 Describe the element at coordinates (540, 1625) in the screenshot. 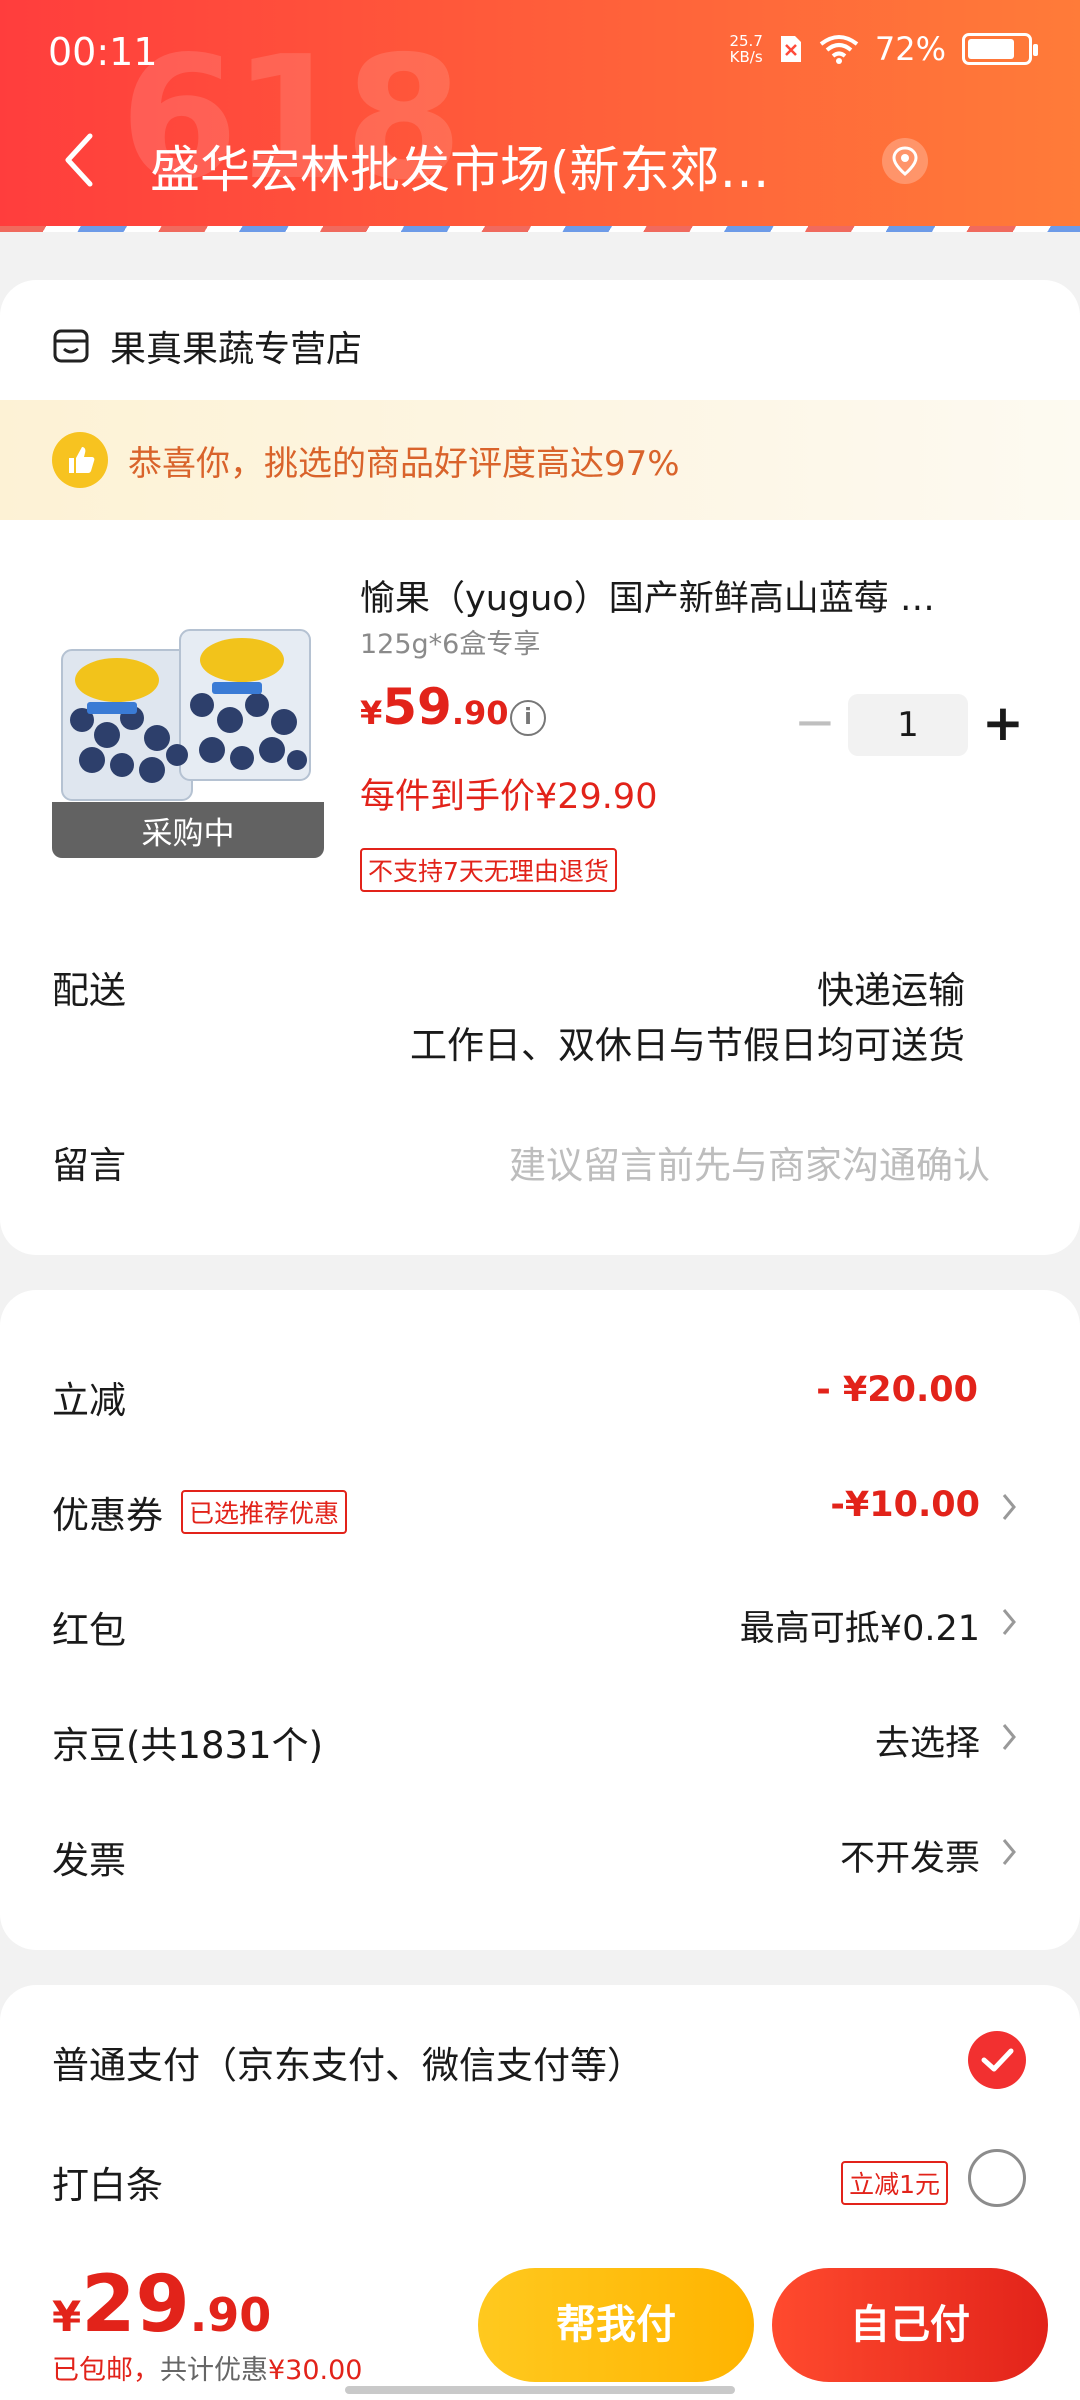

I see `redpacket-row: 红包 最高可抵¥0.21` at that location.